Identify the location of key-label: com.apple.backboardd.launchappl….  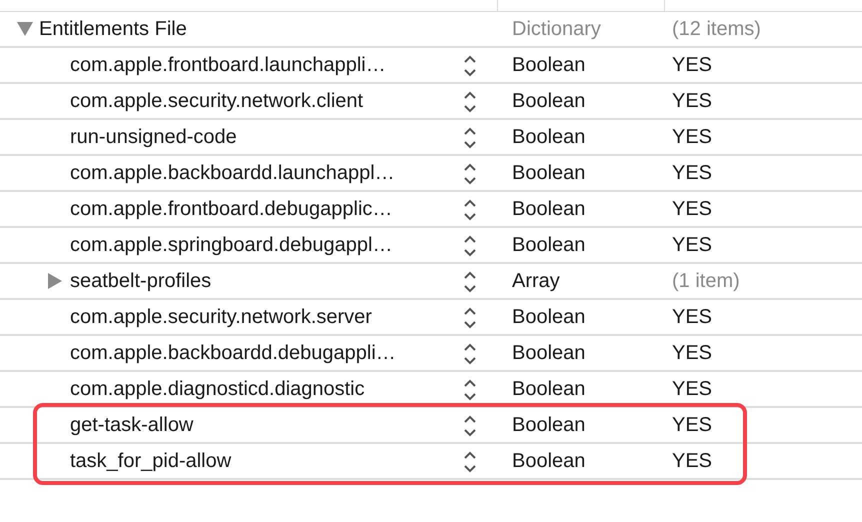
(232, 173).